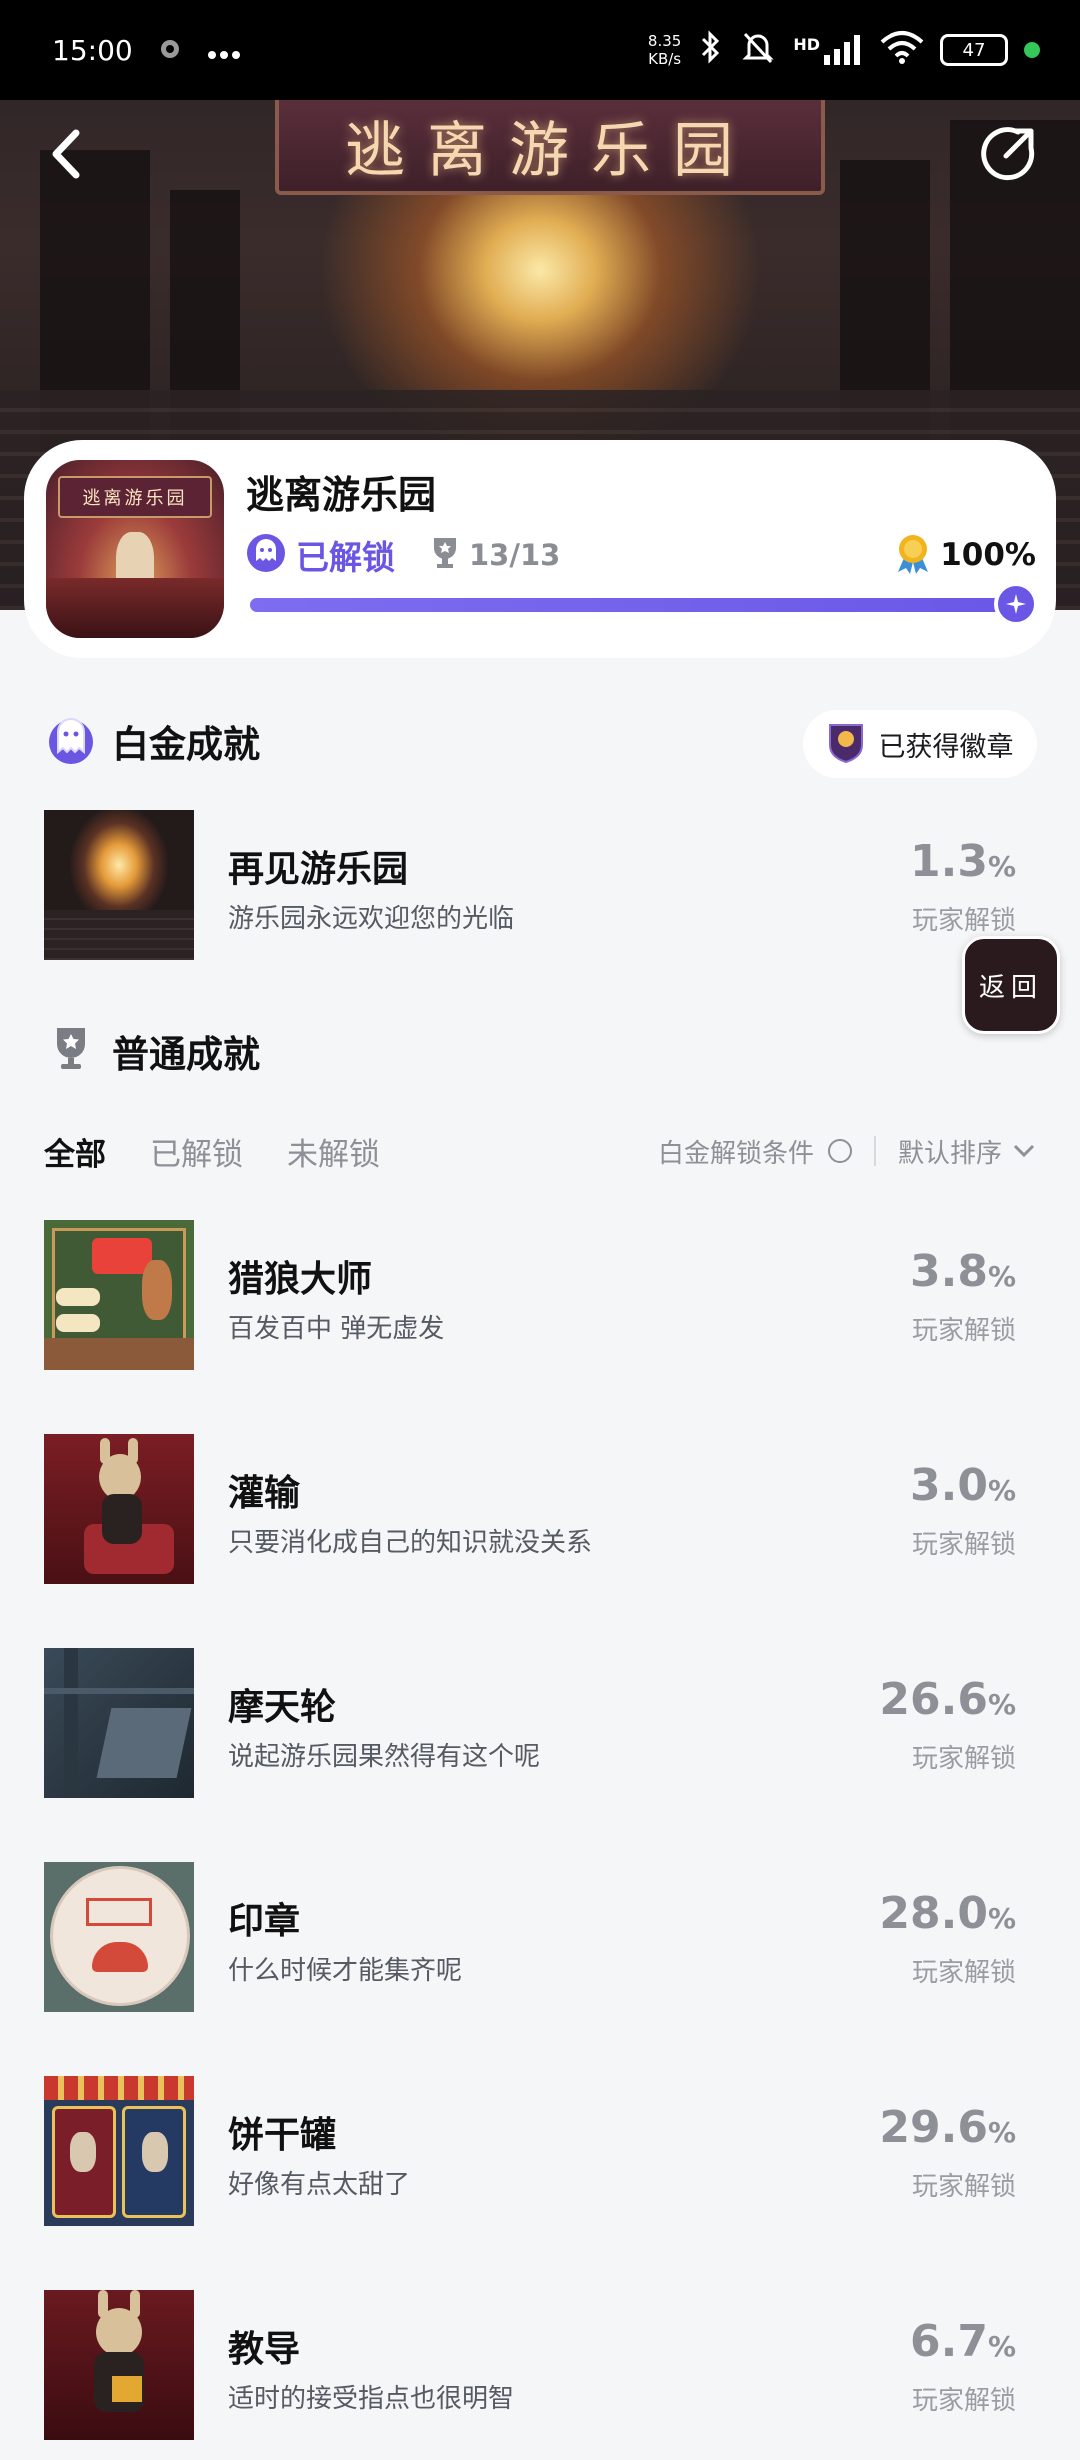 The height and width of the screenshot is (2460, 1080). I want to click on achievement-desc: 适时的接受指点也很明智, so click(371, 2399).